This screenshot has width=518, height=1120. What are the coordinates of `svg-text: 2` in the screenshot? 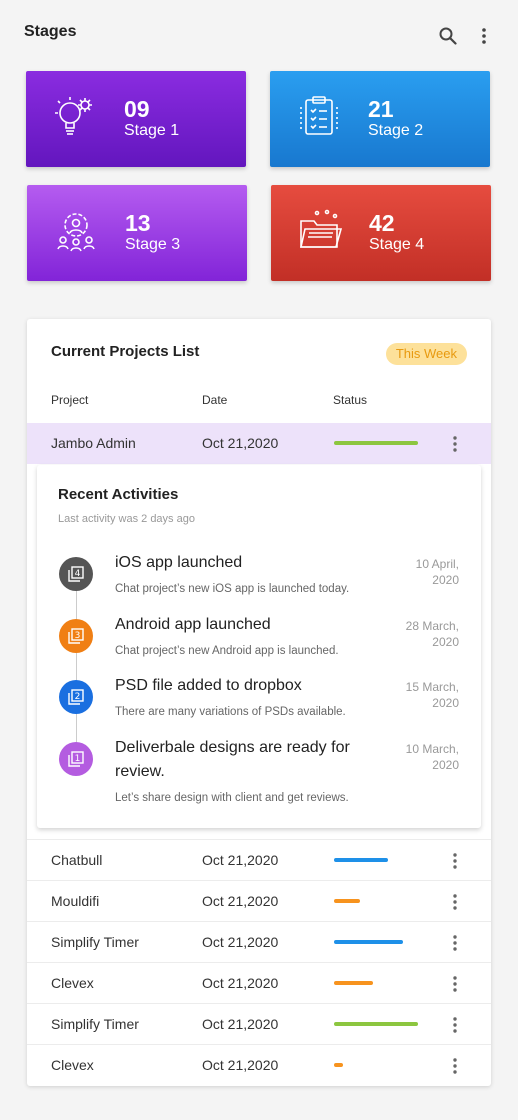 It's located at (78, 697).